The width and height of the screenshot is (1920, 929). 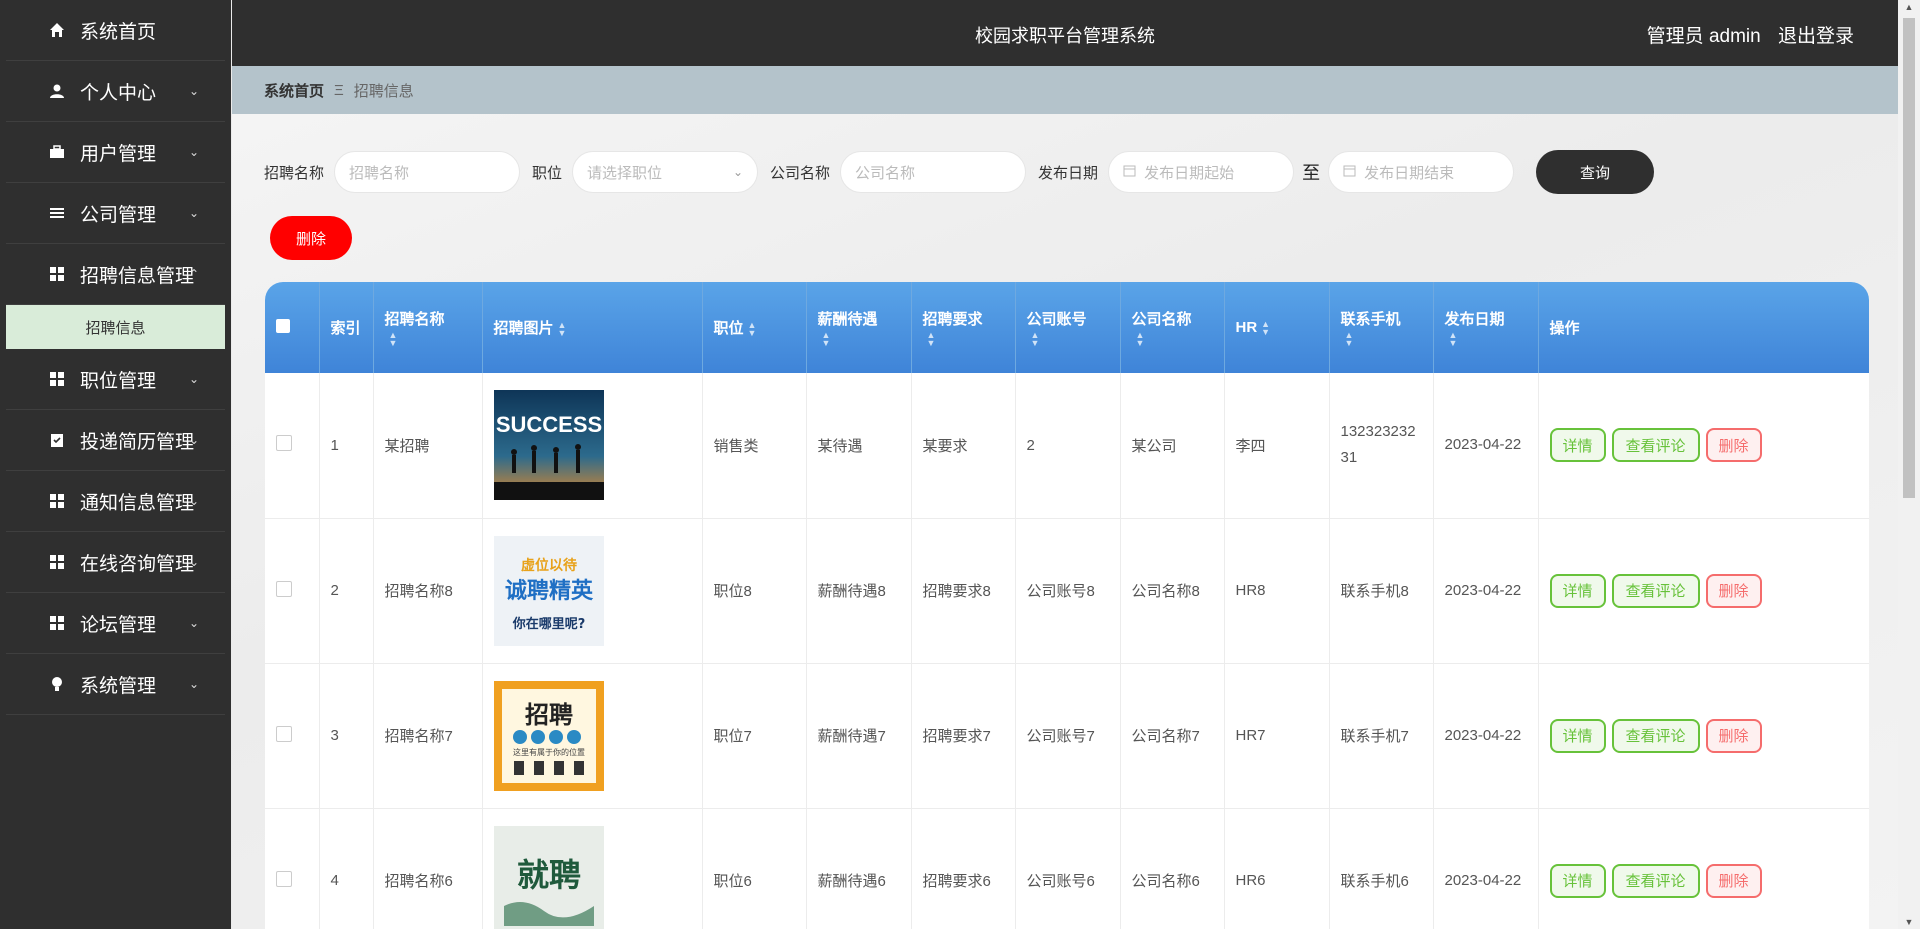 I want to click on poster-text: 你在哪里呢?, so click(x=548, y=624).